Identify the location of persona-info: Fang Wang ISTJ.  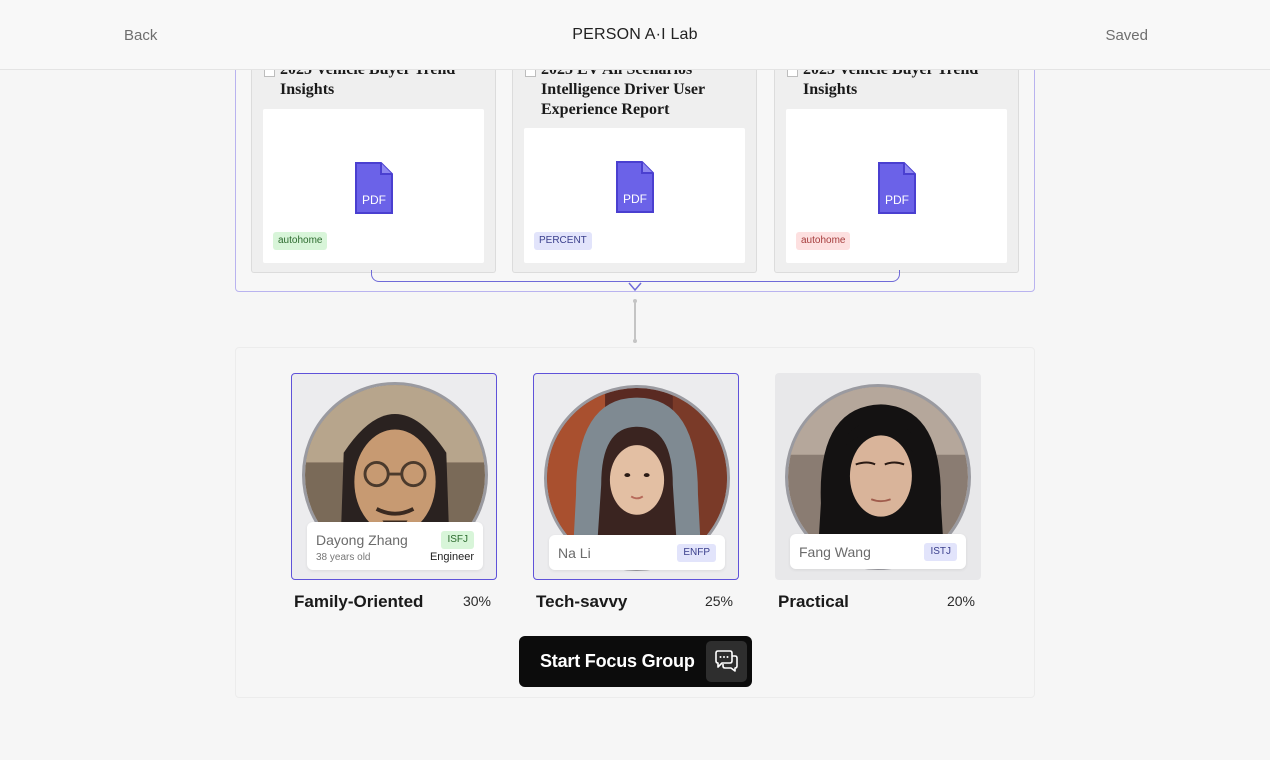
(878, 551).